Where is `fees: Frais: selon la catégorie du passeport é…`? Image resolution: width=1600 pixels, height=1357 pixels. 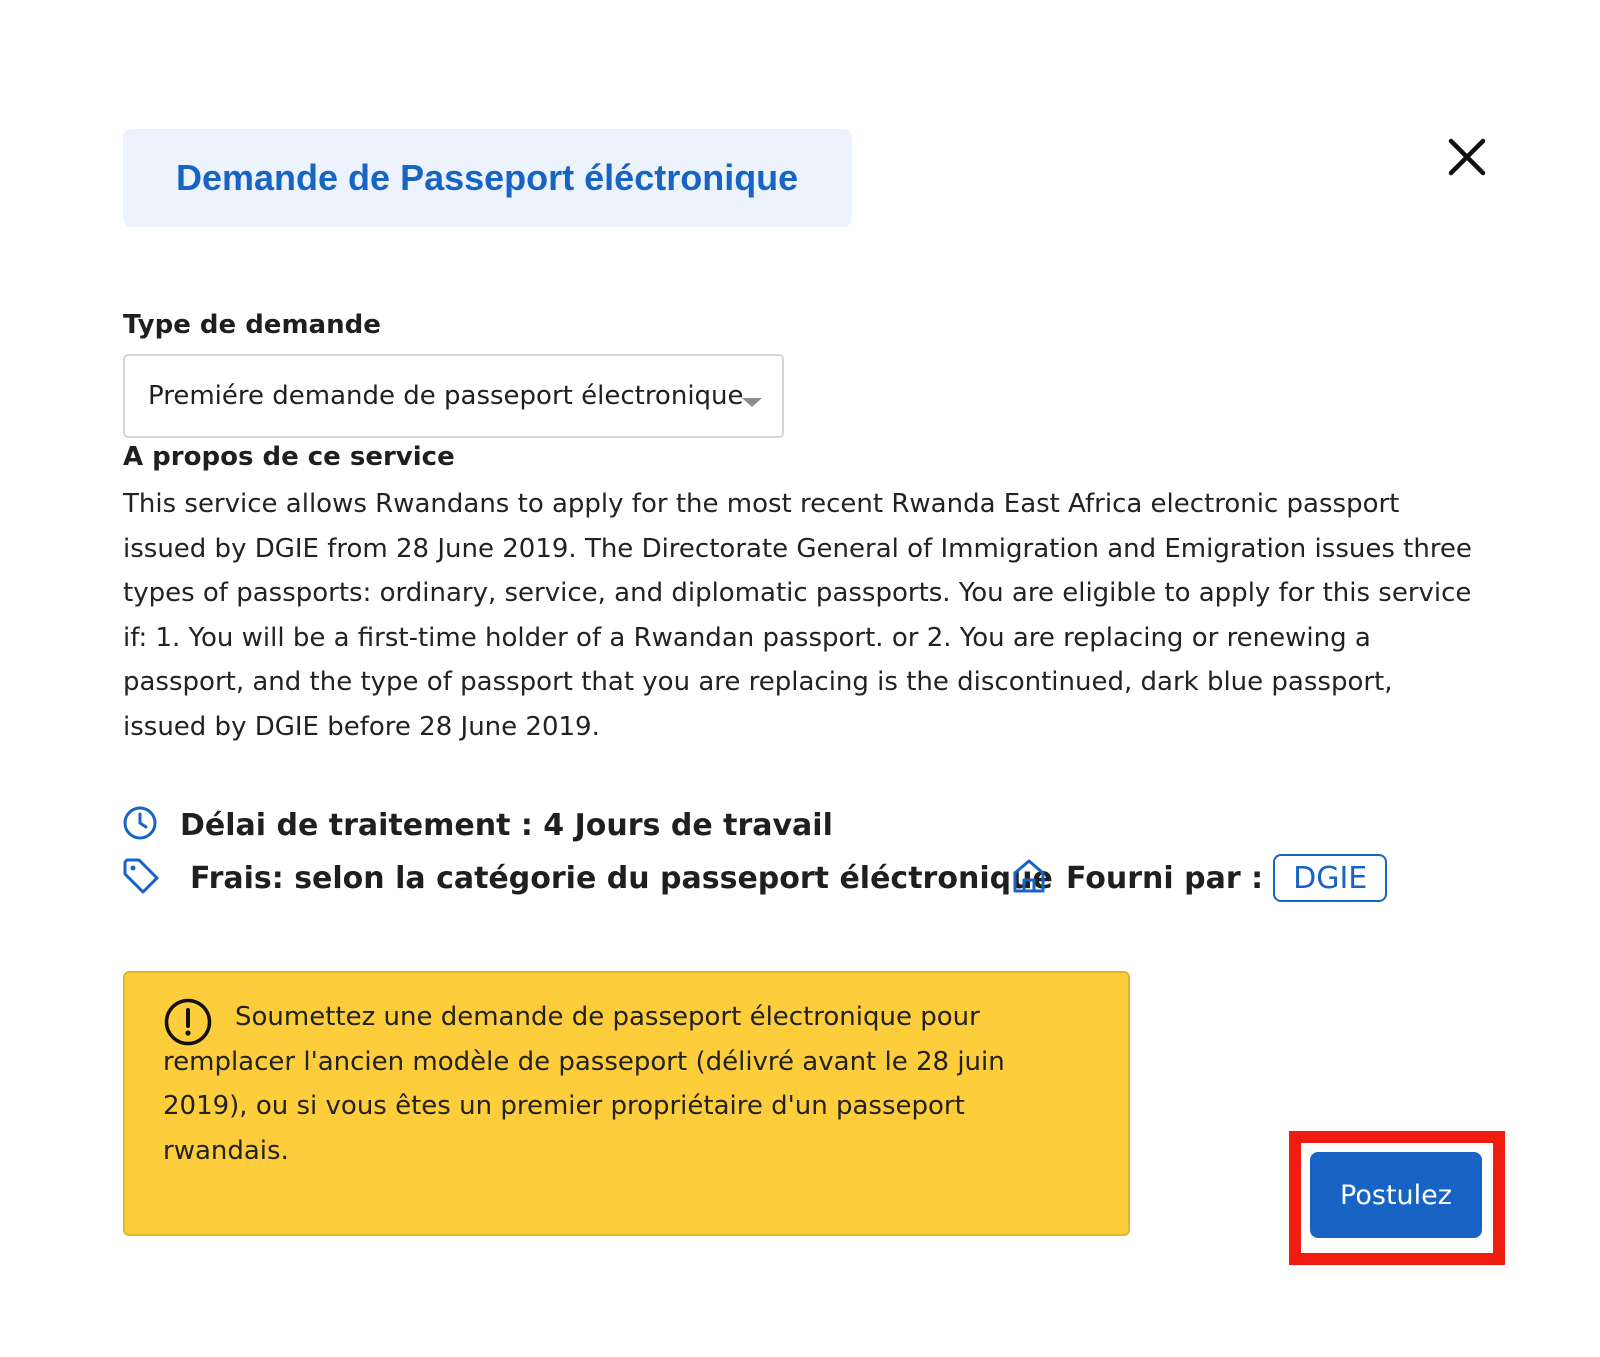 fees: Frais: selon la catégorie du passeport é… is located at coordinates (587, 878).